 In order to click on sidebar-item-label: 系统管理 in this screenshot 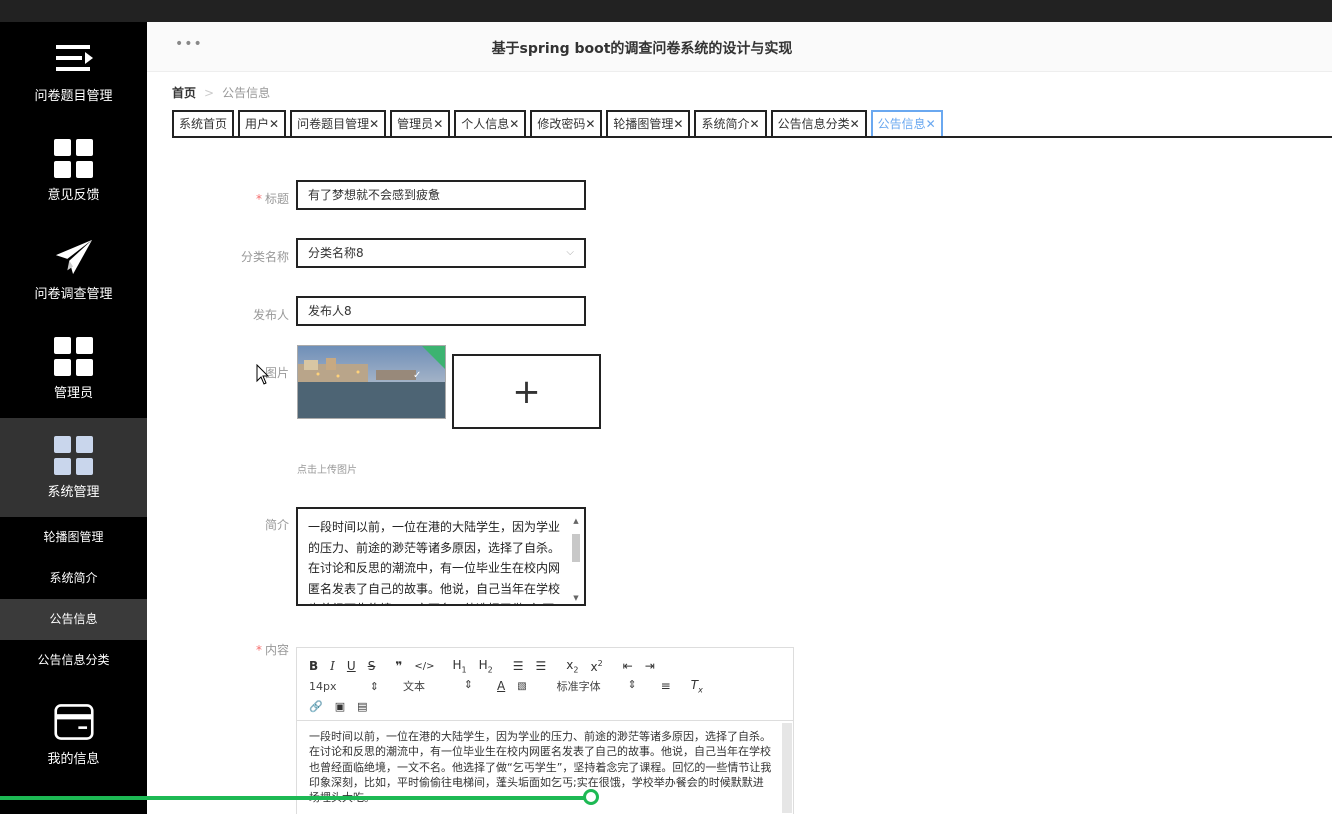, I will do `click(73, 492)`.